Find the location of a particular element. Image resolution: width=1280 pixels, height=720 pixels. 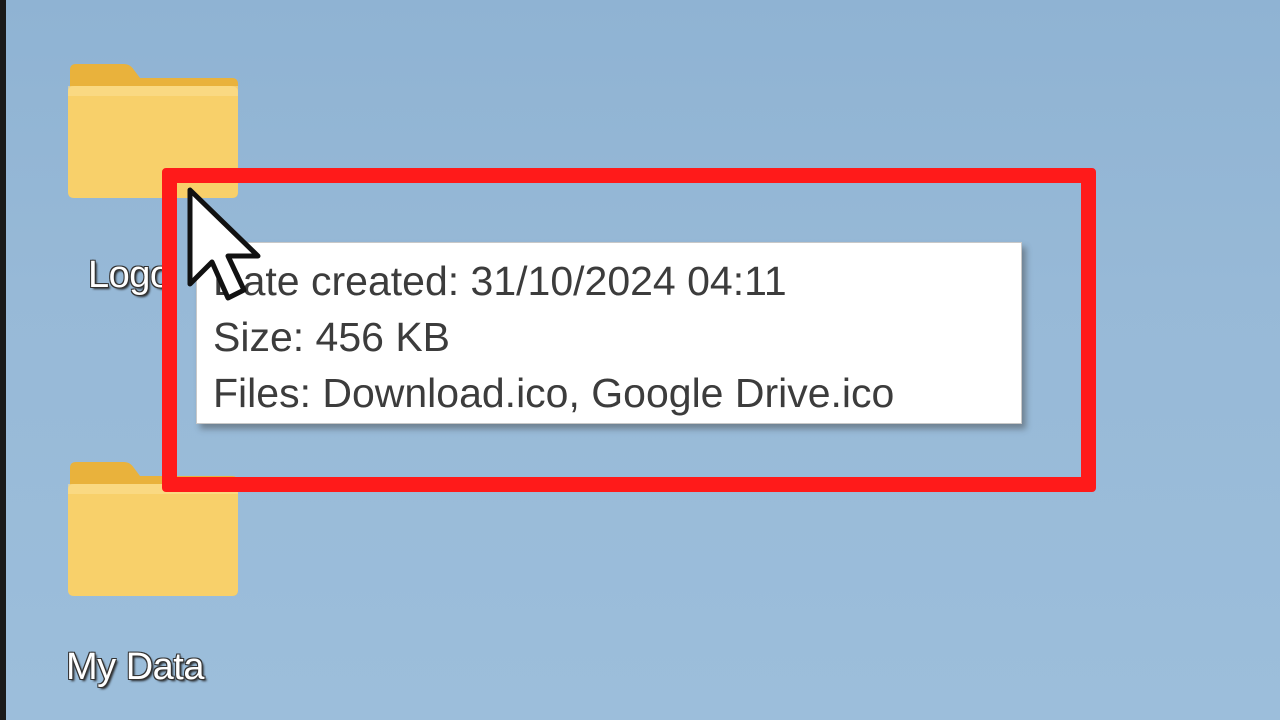

screen-left-edge is located at coordinates (3, 360).